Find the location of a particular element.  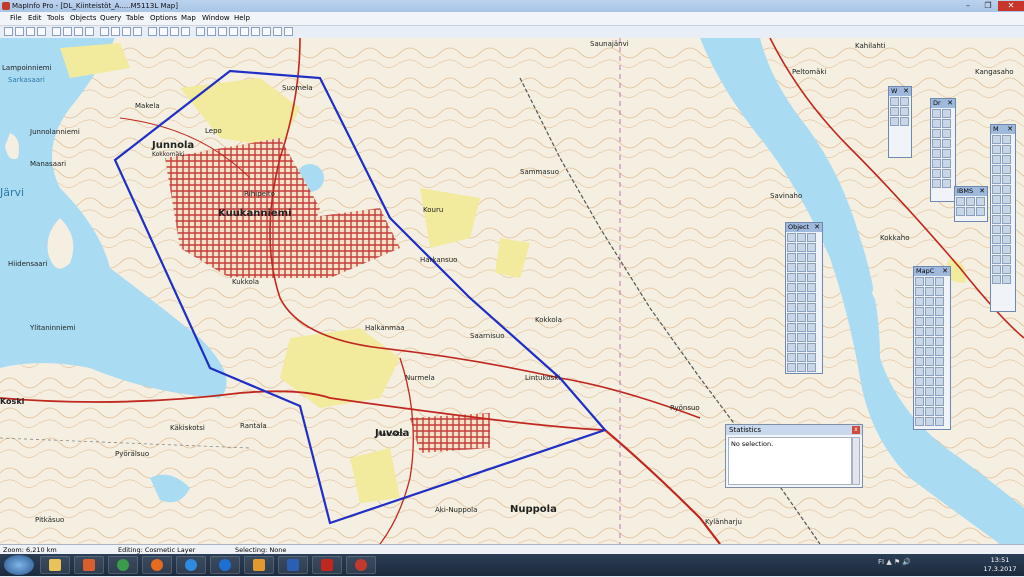

hotlink-icon is located at coordinates (1006, 189).